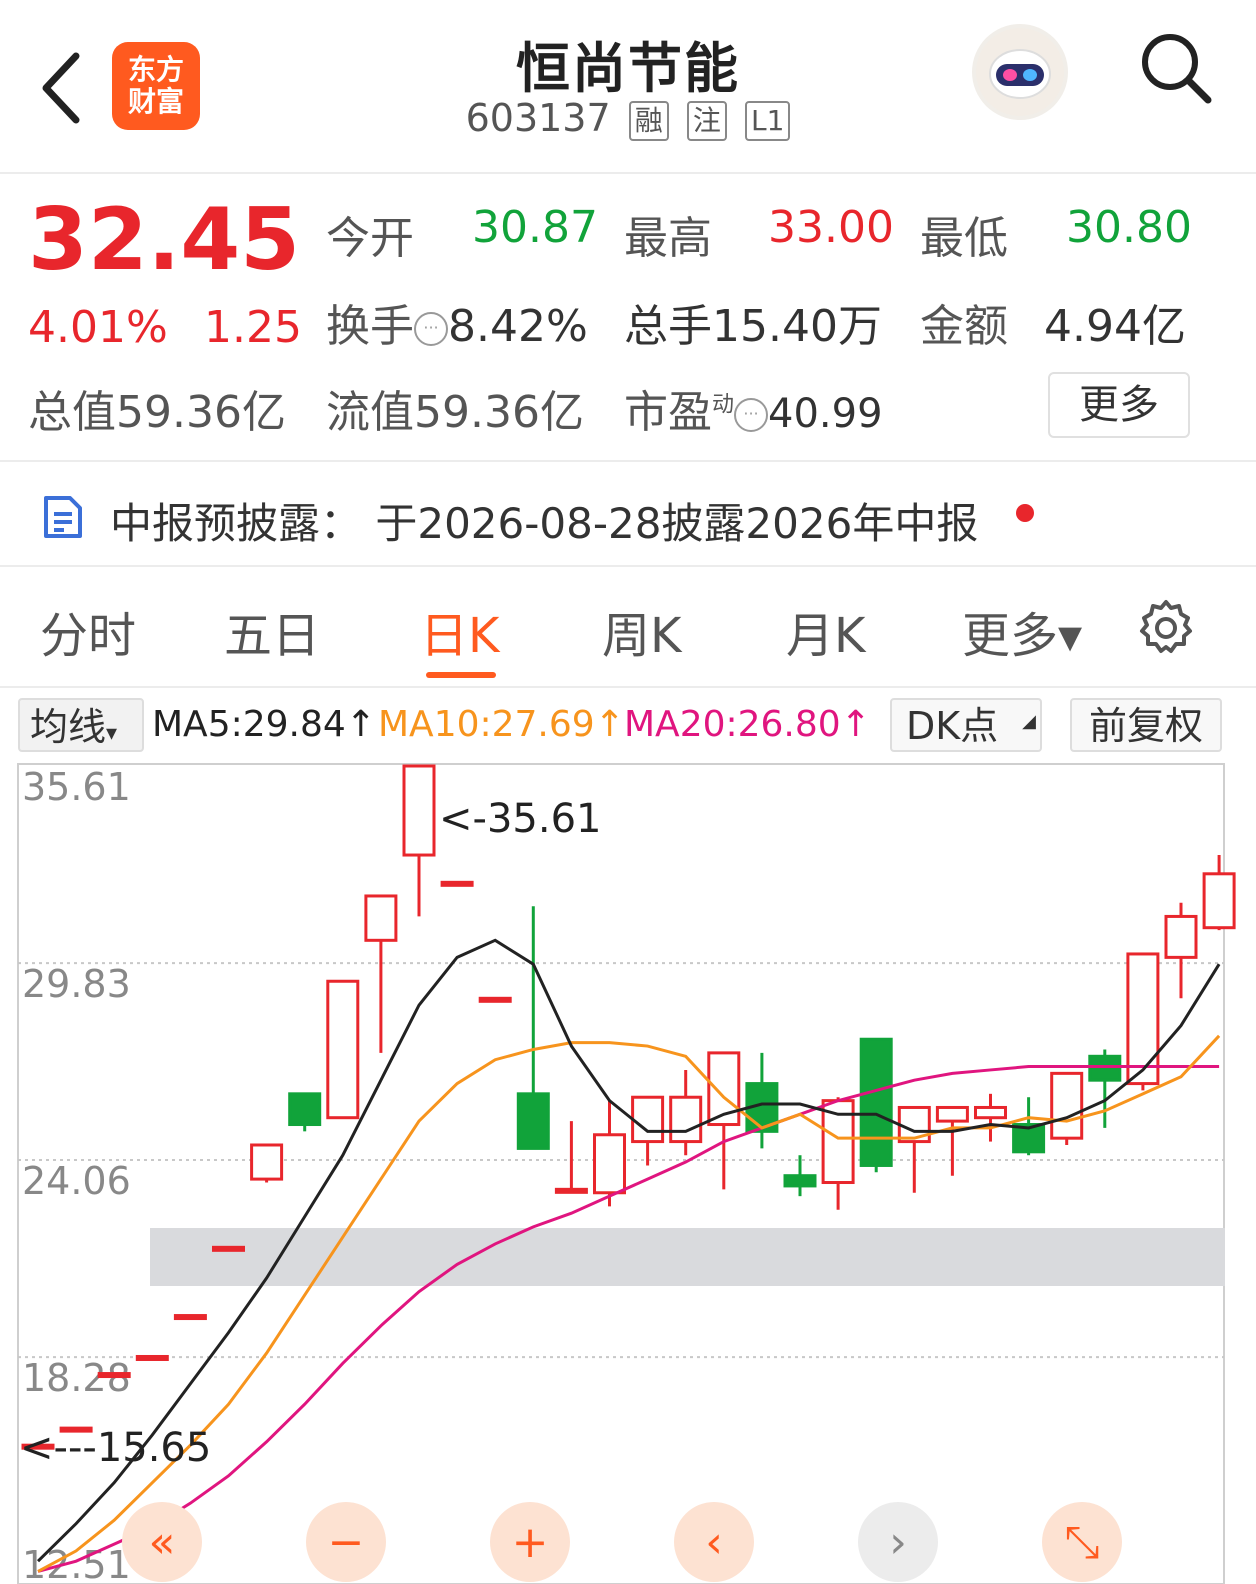  I want to click on notice-text: 中报预披露： 于2026-08-28披露2026年中报, so click(544, 520).